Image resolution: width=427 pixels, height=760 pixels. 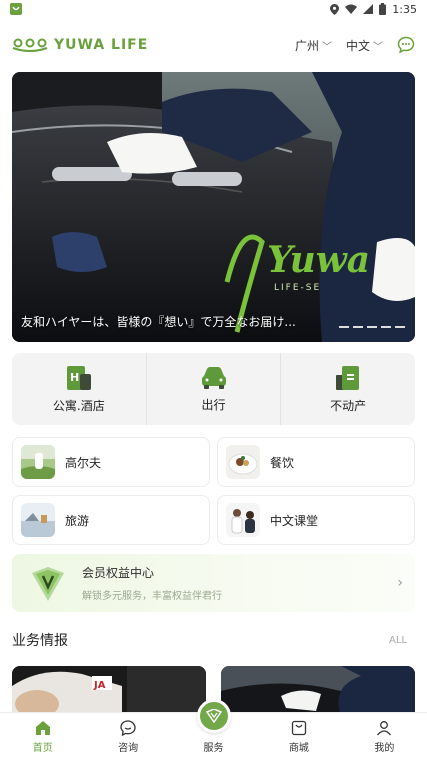 What do you see at coordinates (383, 9) in the screenshot?
I see `battery-icon` at bounding box center [383, 9].